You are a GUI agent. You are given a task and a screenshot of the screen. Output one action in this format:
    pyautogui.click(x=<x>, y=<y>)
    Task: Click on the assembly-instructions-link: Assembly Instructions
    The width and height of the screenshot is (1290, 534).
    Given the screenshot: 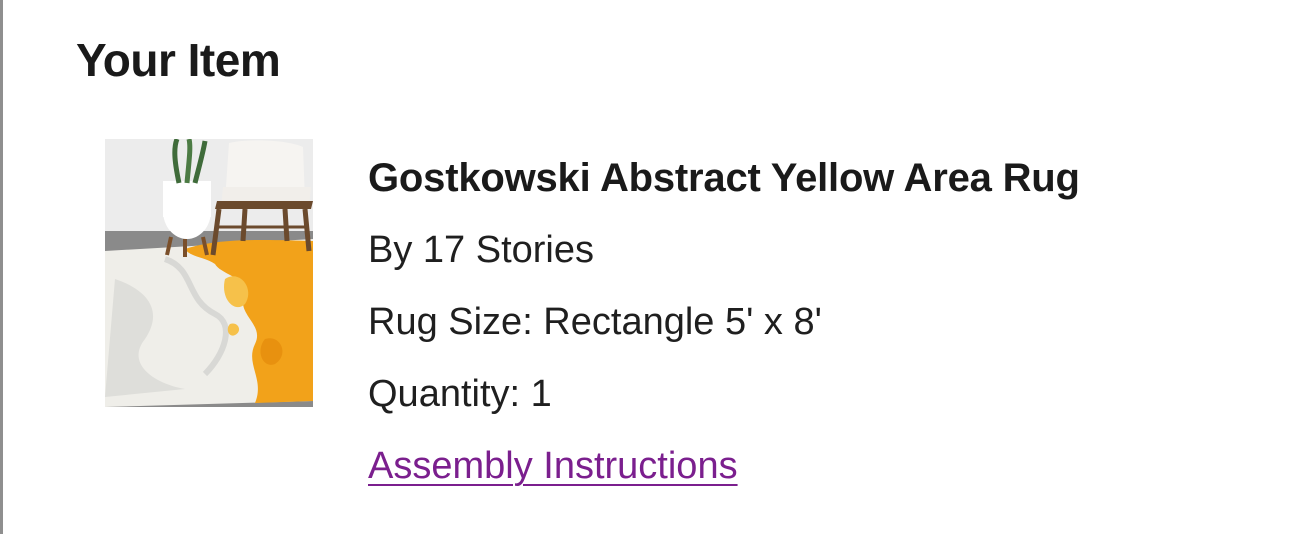 What is the action you would take?
    pyautogui.click(x=553, y=466)
    